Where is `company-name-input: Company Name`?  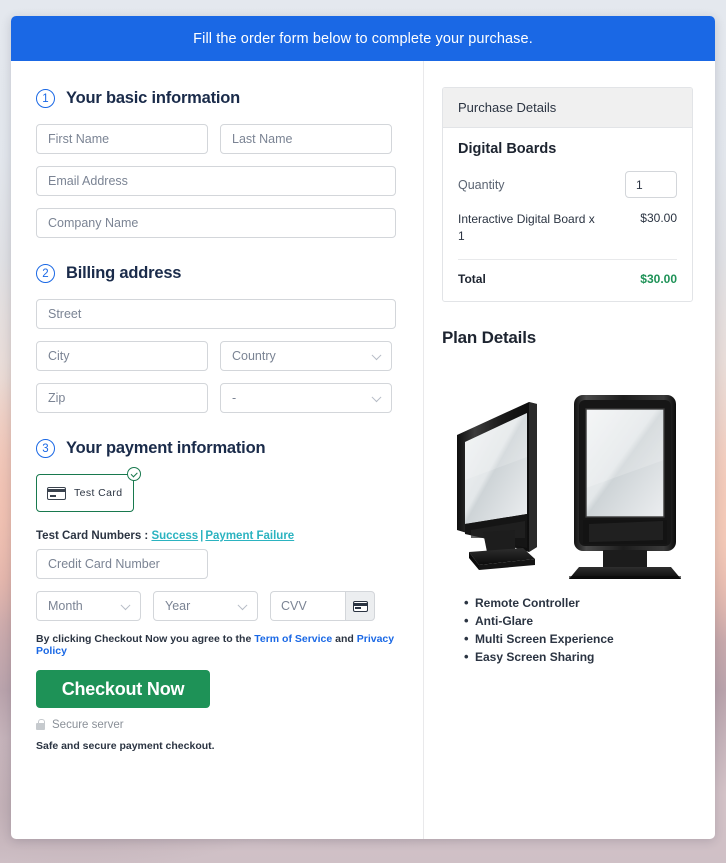 company-name-input: Company Name is located at coordinates (216, 223).